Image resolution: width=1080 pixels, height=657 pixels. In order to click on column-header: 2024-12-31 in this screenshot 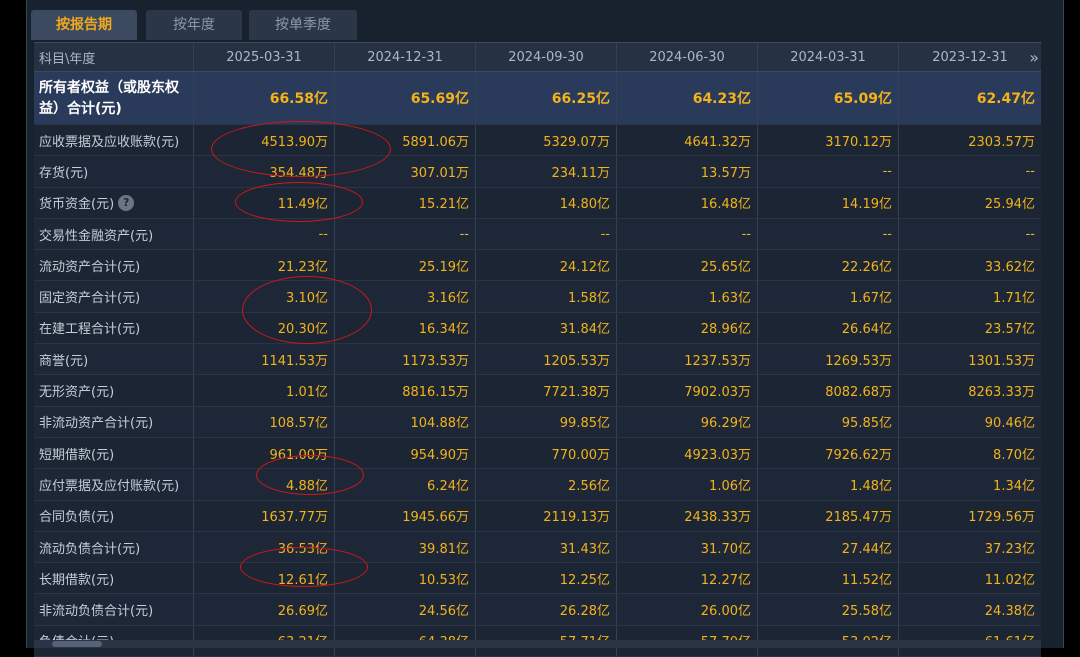, I will do `click(405, 57)`.